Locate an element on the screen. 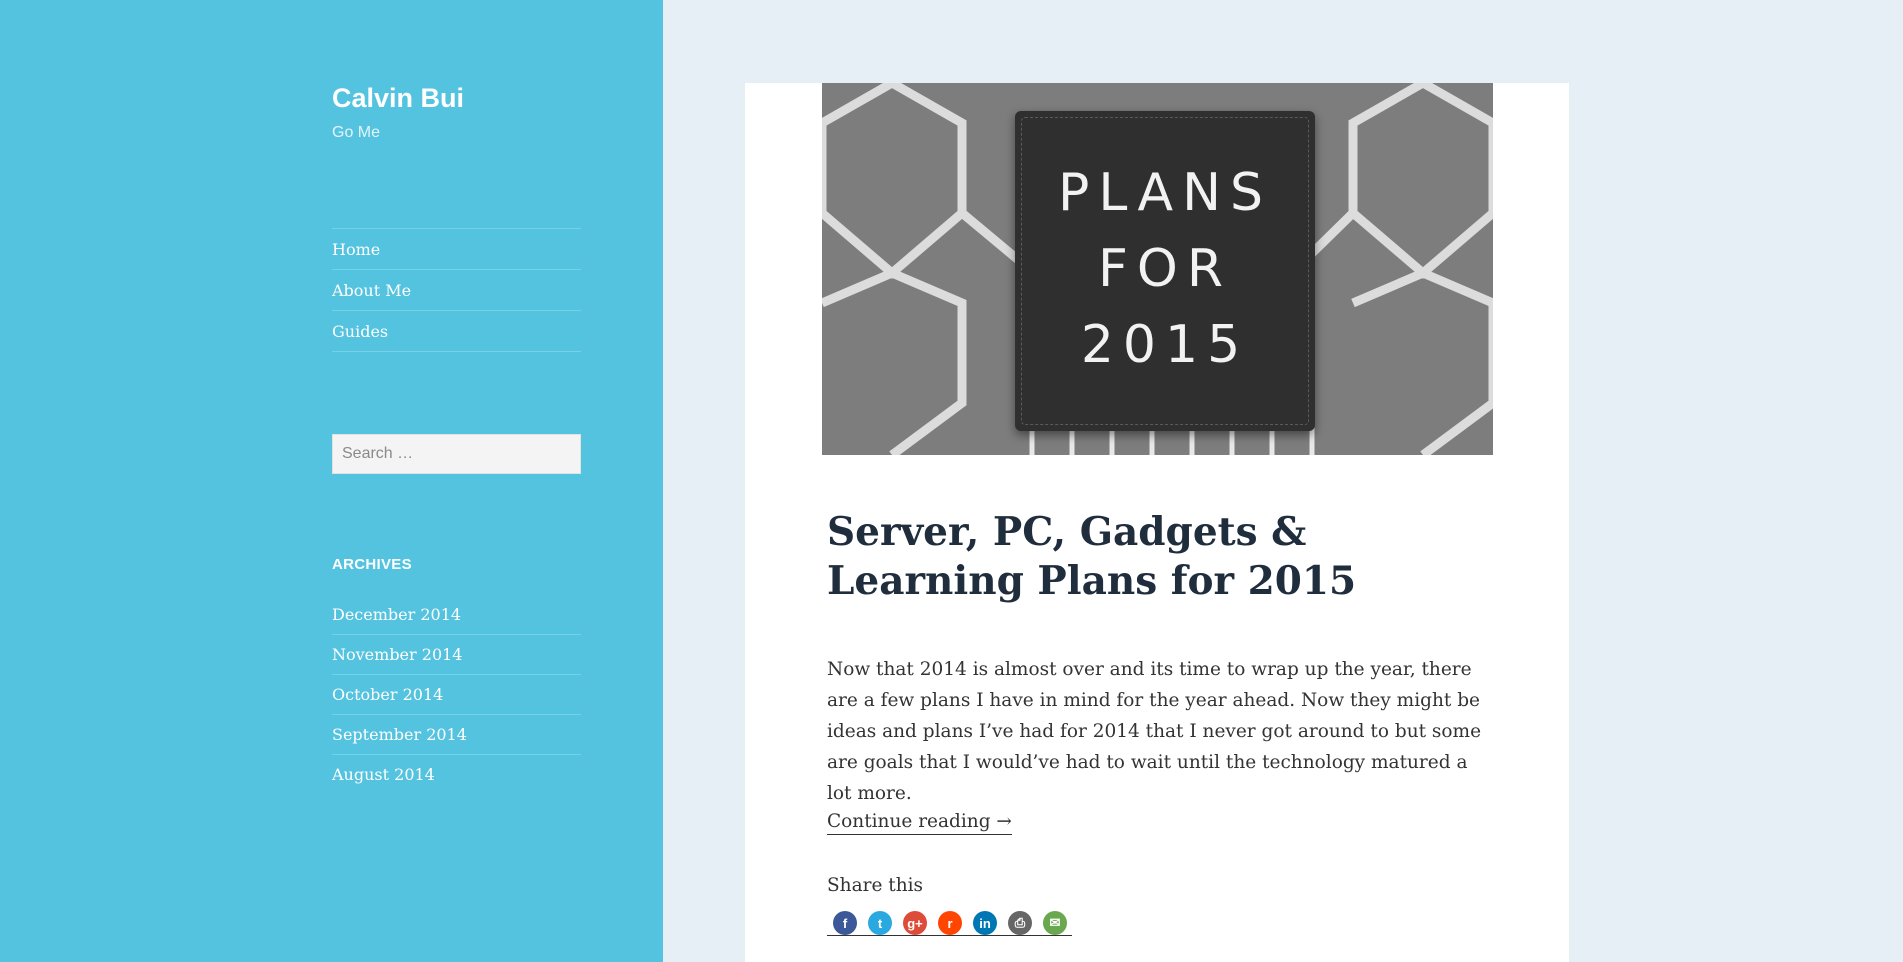  site-tagline: Go Me is located at coordinates (356, 132).